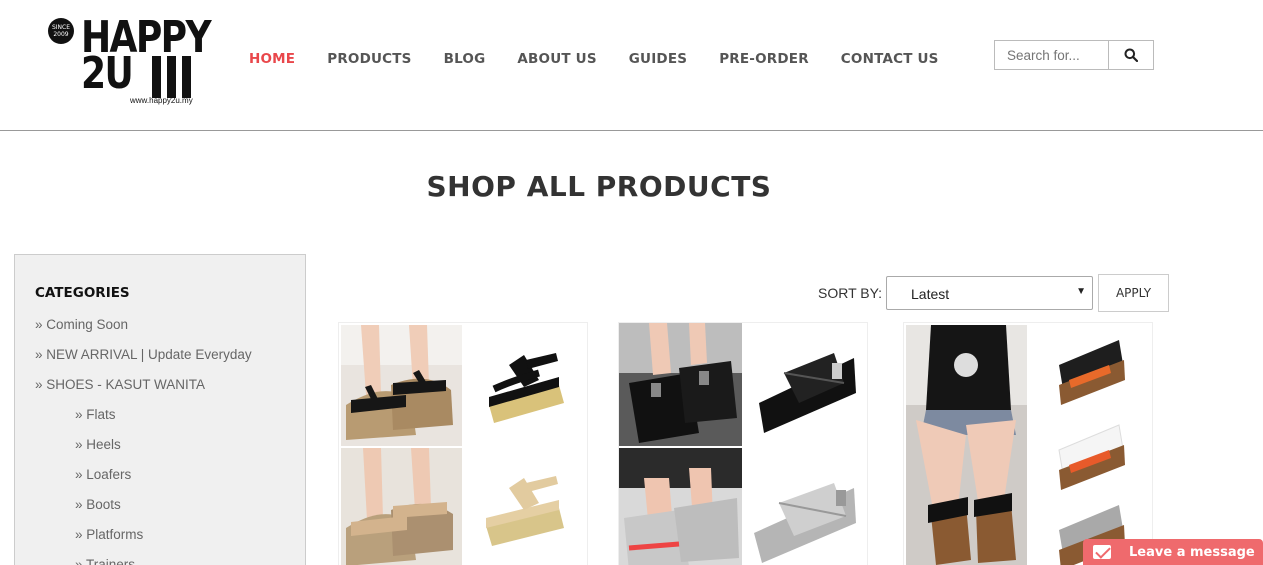 This screenshot has height=565, width=1263. What do you see at coordinates (143, 542) in the screenshot?
I see `category-platforms: » Platforms` at bounding box center [143, 542].